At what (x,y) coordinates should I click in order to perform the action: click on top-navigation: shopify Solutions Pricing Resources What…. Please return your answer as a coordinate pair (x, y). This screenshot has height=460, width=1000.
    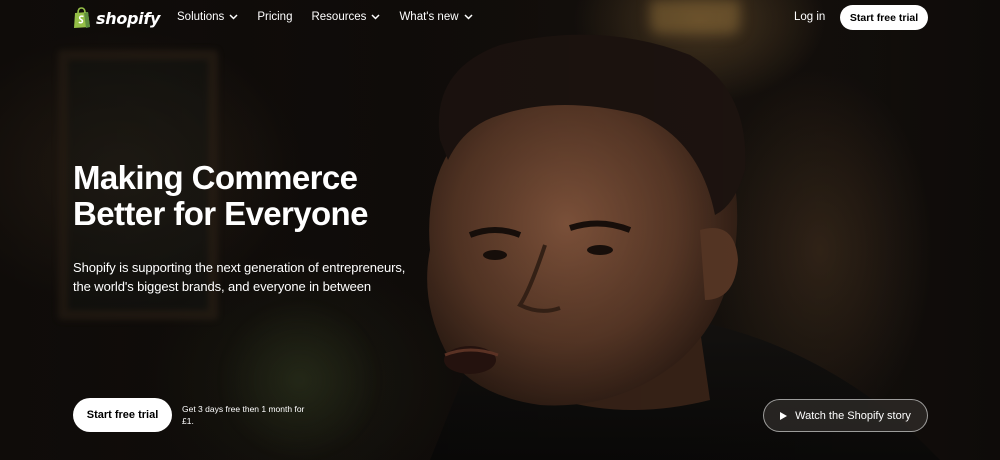
    Looking at the image, I should click on (500, 18).